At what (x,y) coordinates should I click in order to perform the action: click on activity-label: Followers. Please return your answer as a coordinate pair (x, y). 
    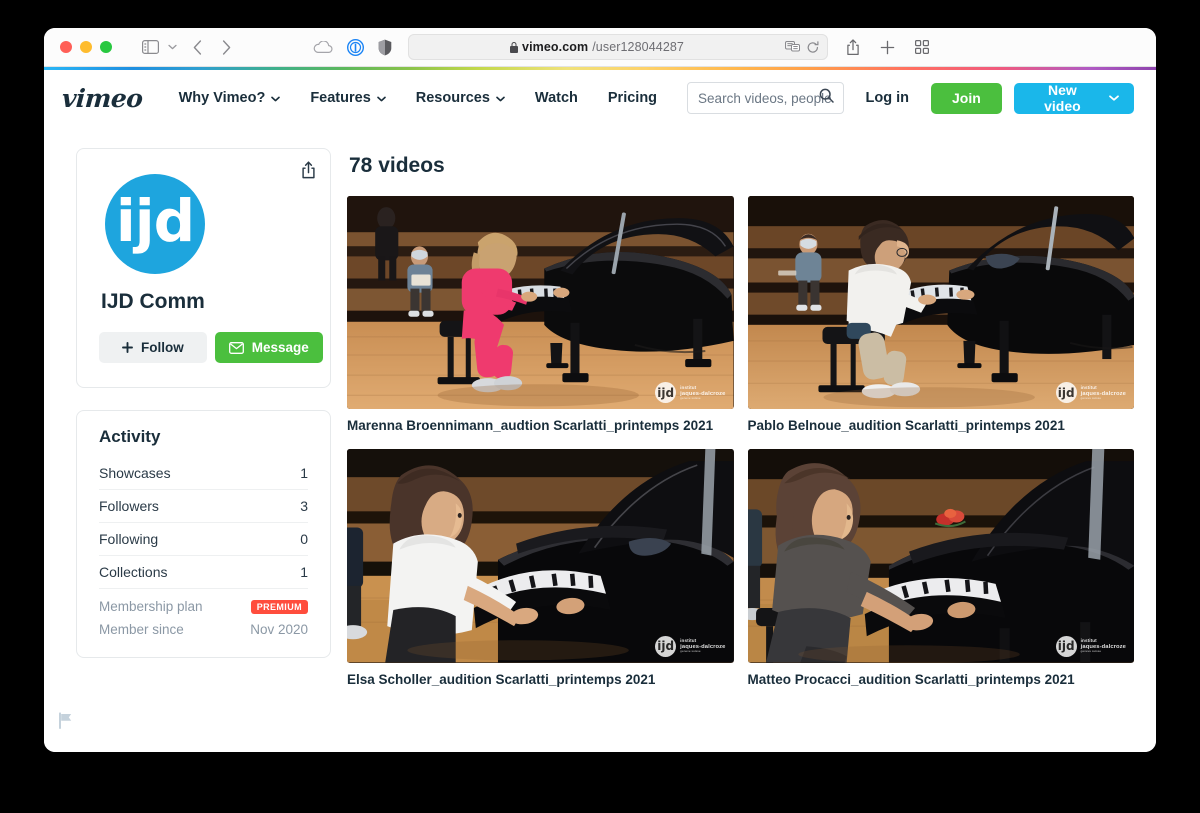
    Looking at the image, I should click on (129, 506).